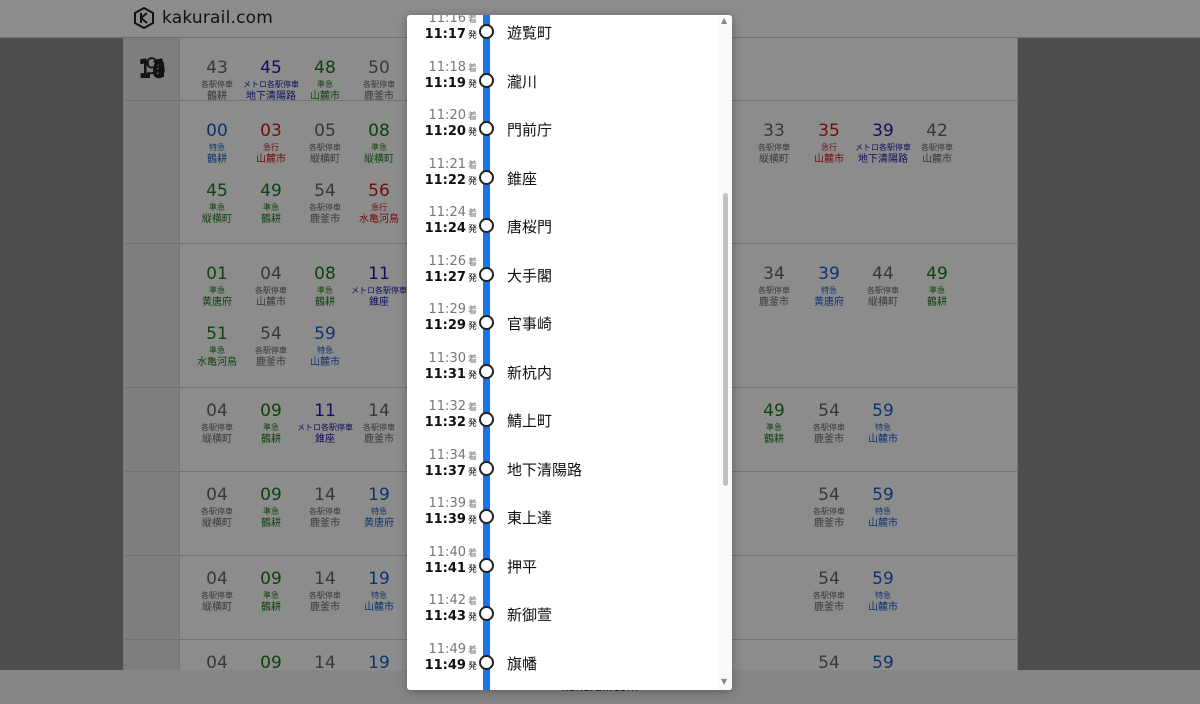 The width and height of the screenshot is (1200, 704). I want to click on departure-time: 11:43 発, so click(450, 616).